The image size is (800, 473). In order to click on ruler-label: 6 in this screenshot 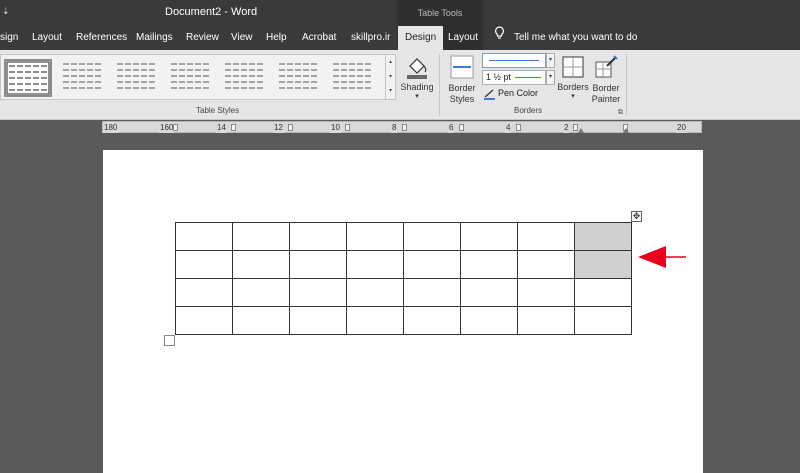, I will do `click(451, 127)`.